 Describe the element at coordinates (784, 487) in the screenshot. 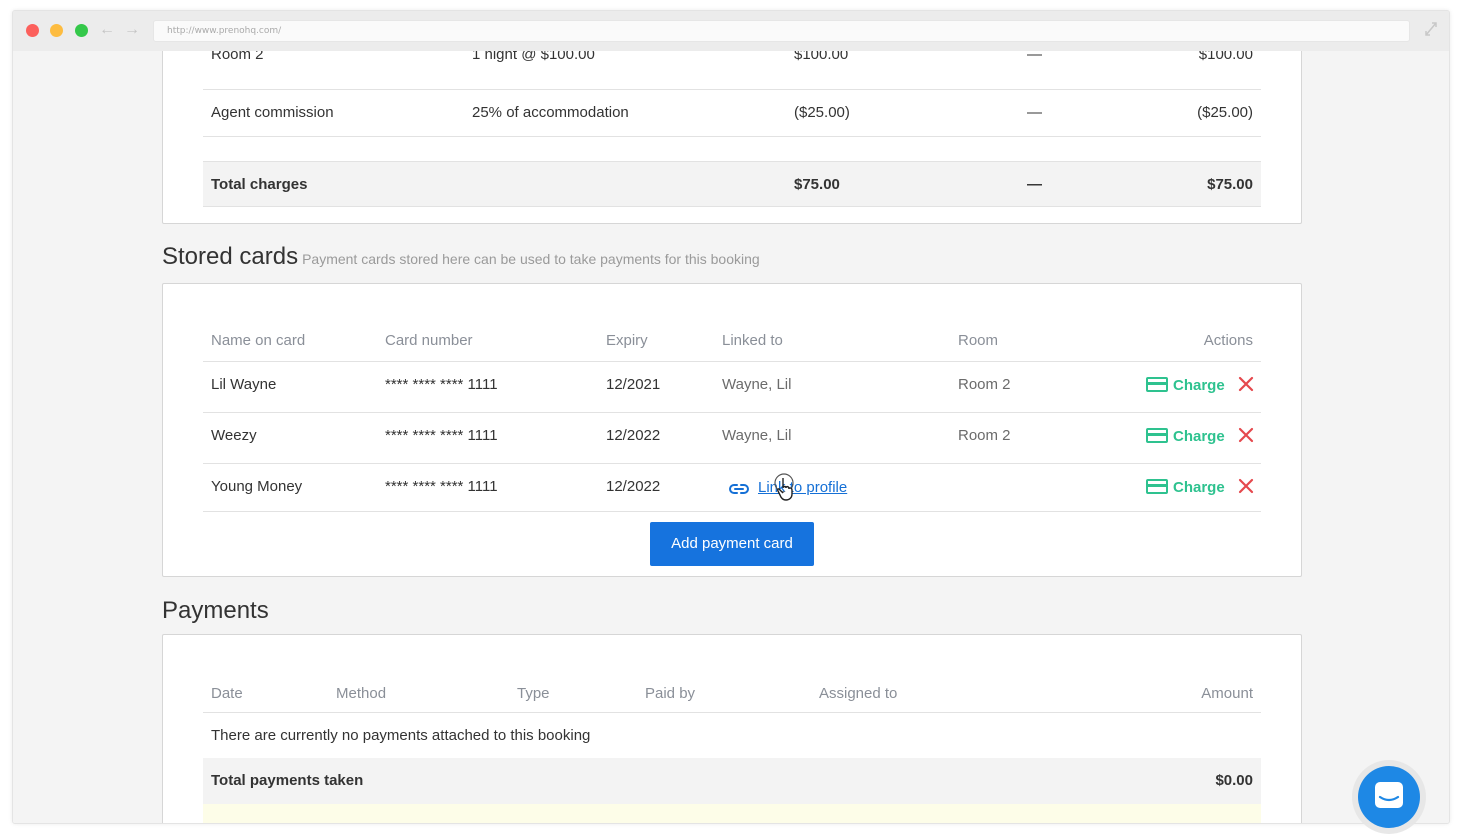

I see `hand-cursor-icon` at that location.